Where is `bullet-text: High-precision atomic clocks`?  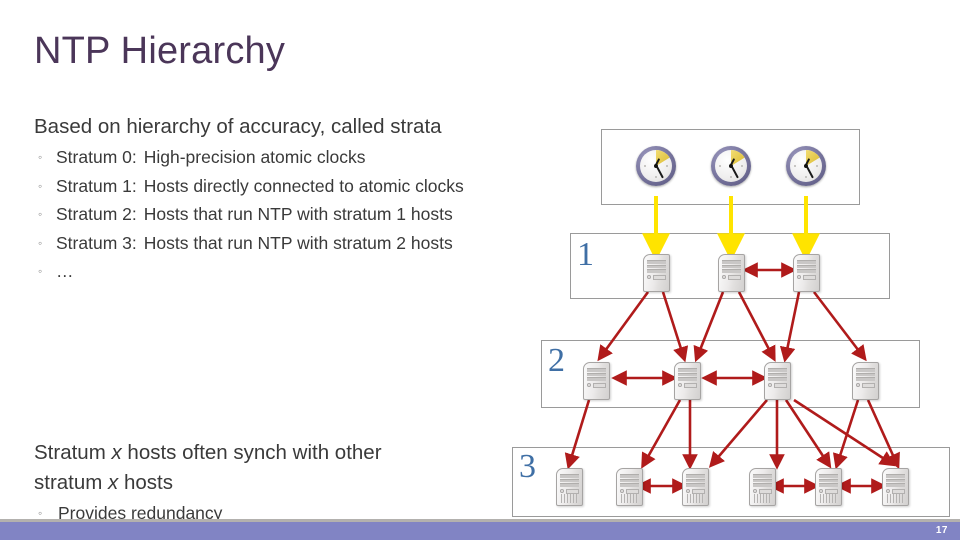
bullet-text: High-precision atomic clocks is located at coordinates (254, 157).